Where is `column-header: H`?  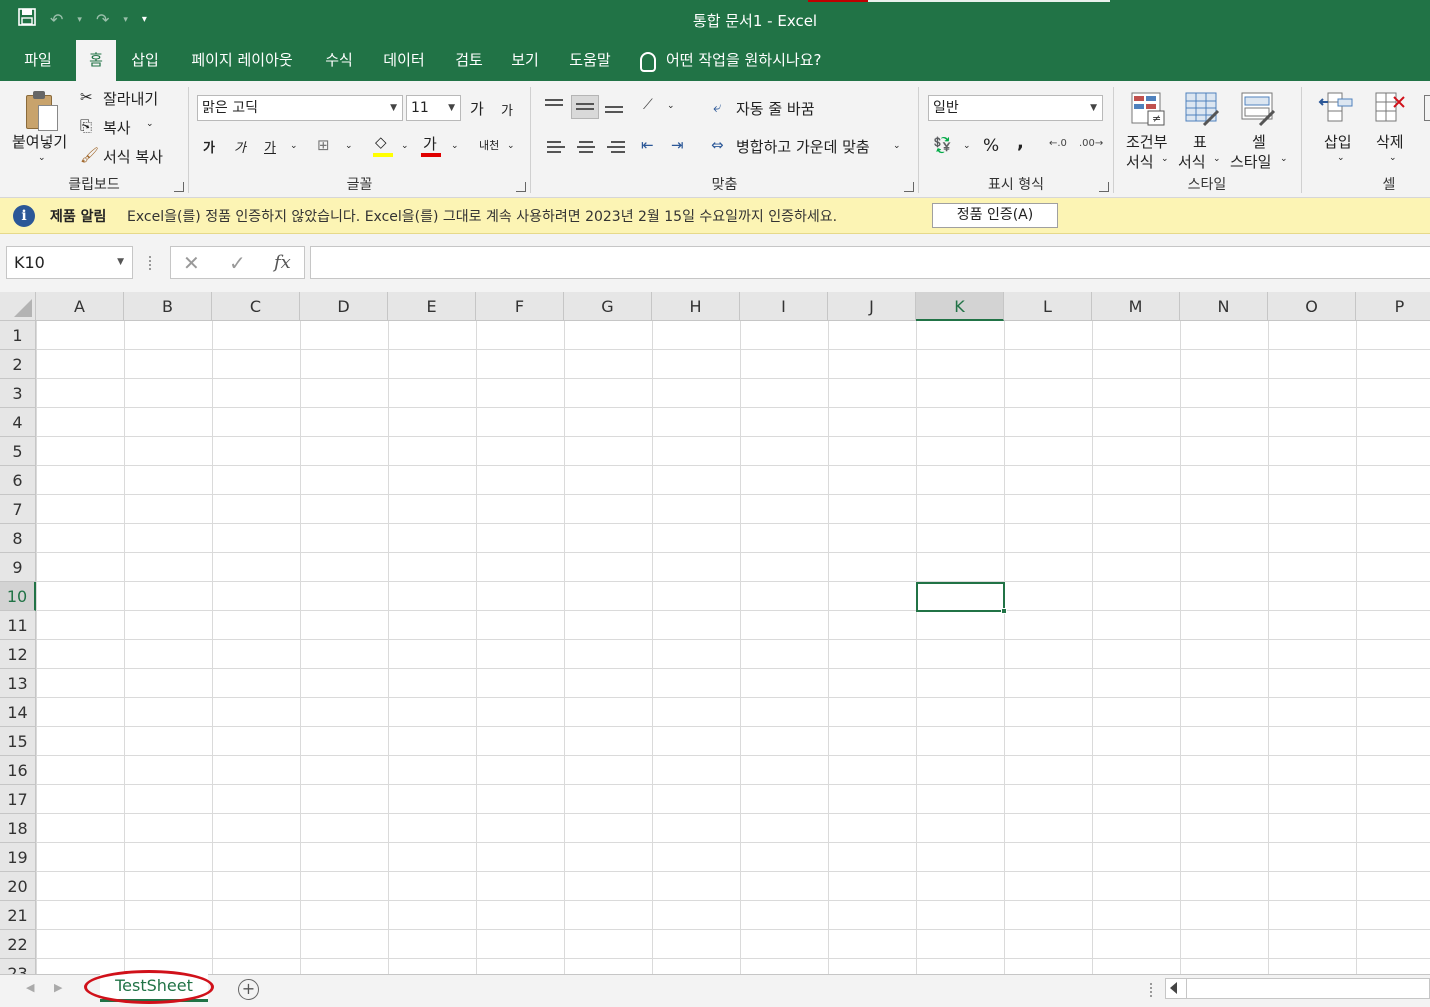
column-header: H is located at coordinates (696, 306).